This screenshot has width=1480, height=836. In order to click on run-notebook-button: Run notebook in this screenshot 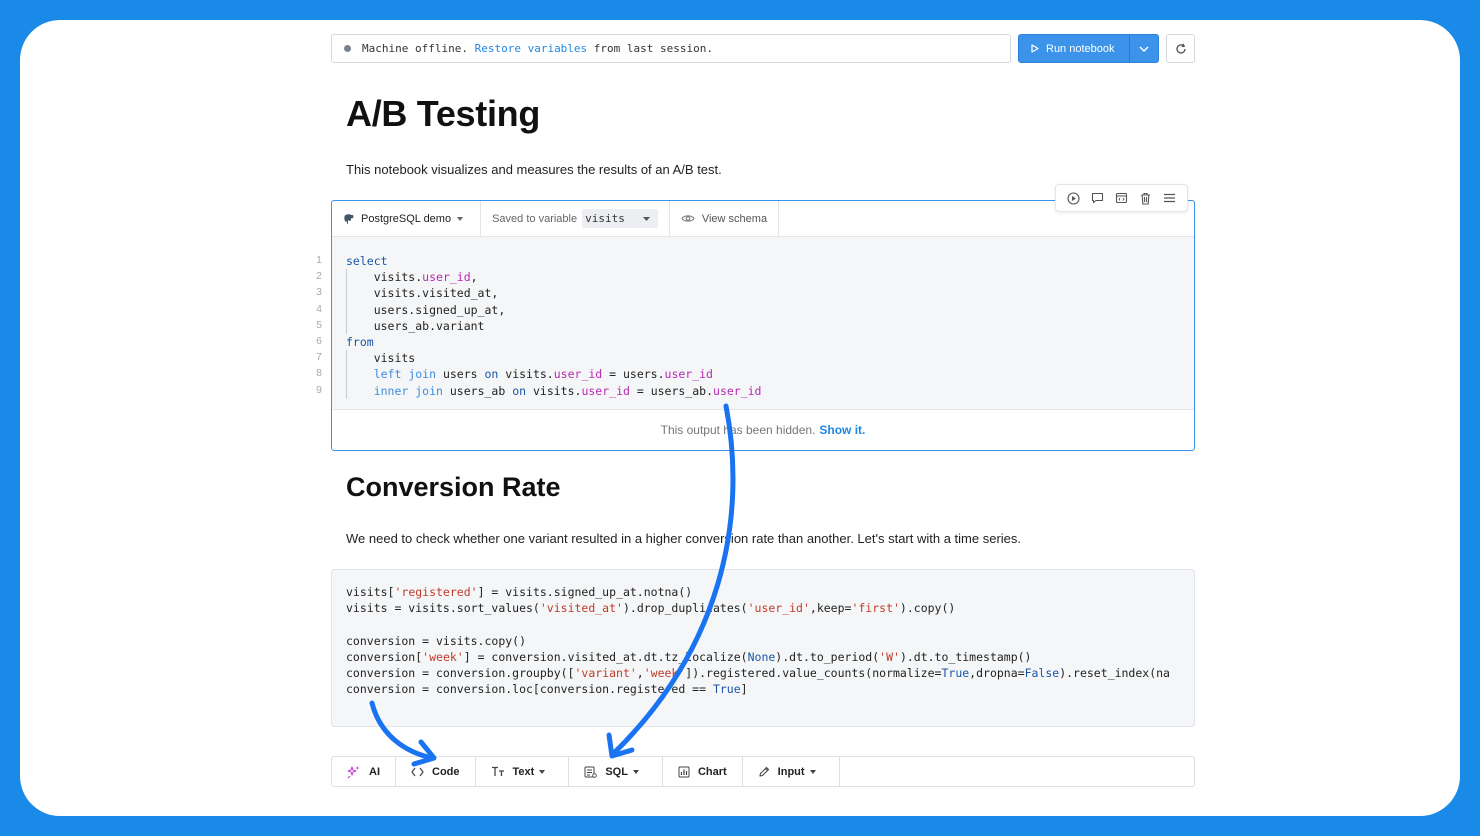, I will do `click(1074, 48)`.